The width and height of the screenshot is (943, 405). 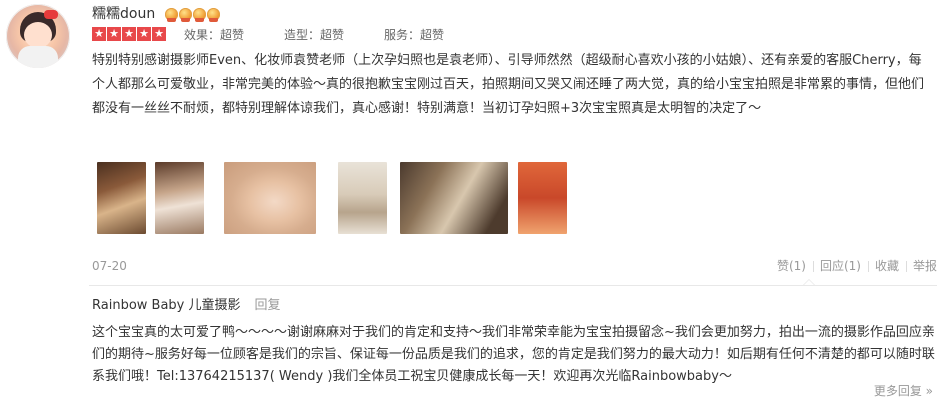 What do you see at coordinates (903, 391) in the screenshot?
I see `more-replies-link: 更多回复 »` at bounding box center [903, 391].